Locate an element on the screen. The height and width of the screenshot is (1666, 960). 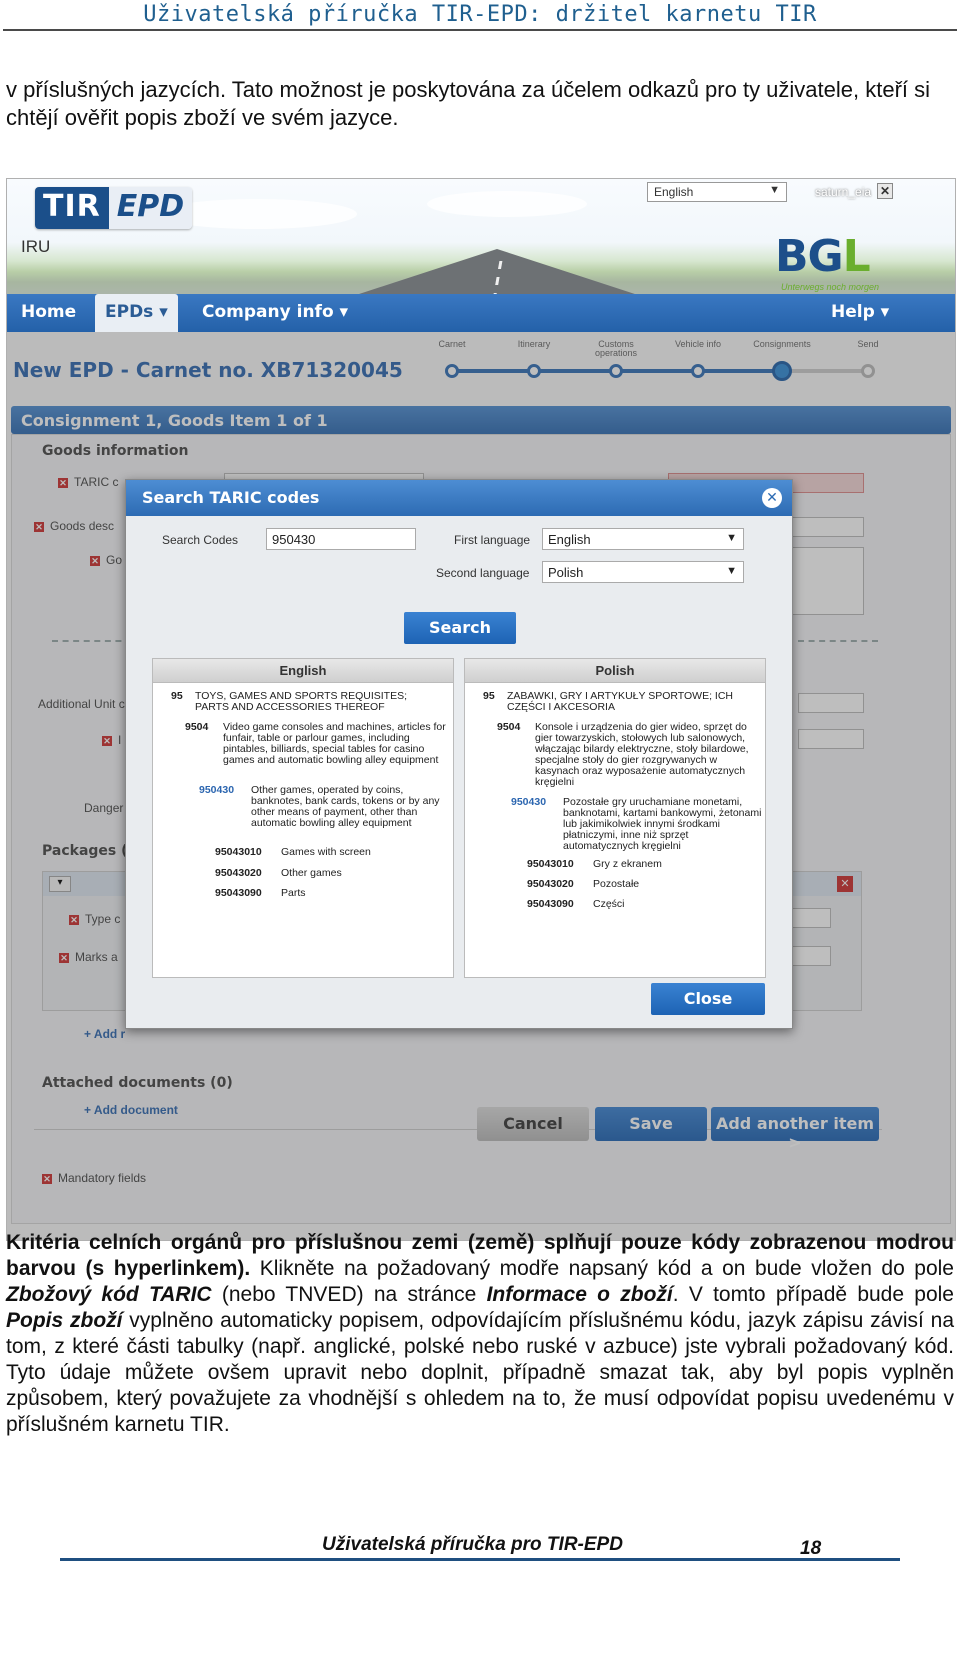
nav-epds: EPDs ▾ is located at coordinates (136, 313).